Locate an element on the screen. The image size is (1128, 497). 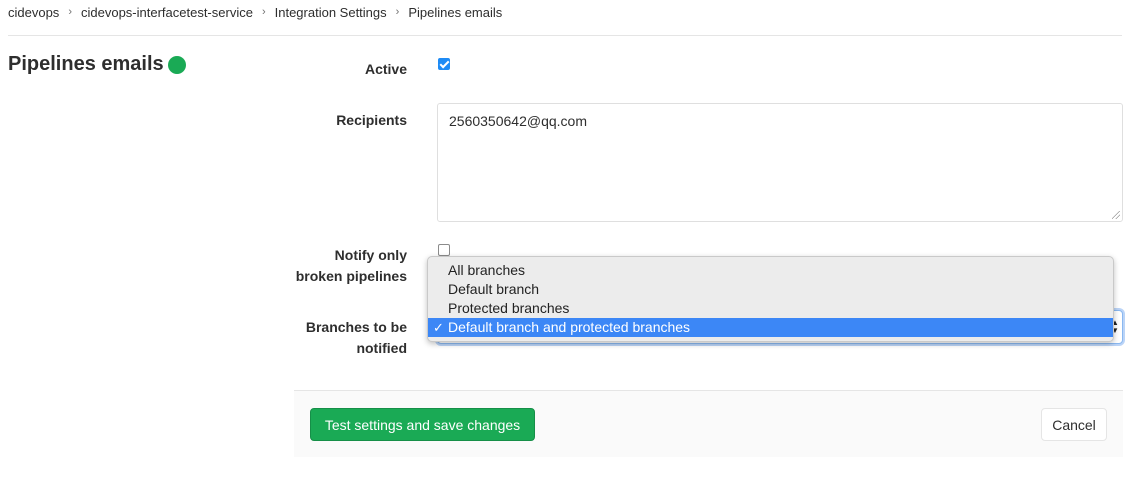
breadcrumb-item-integration-settings: Integration Settings is located at coordinates (331, 12).